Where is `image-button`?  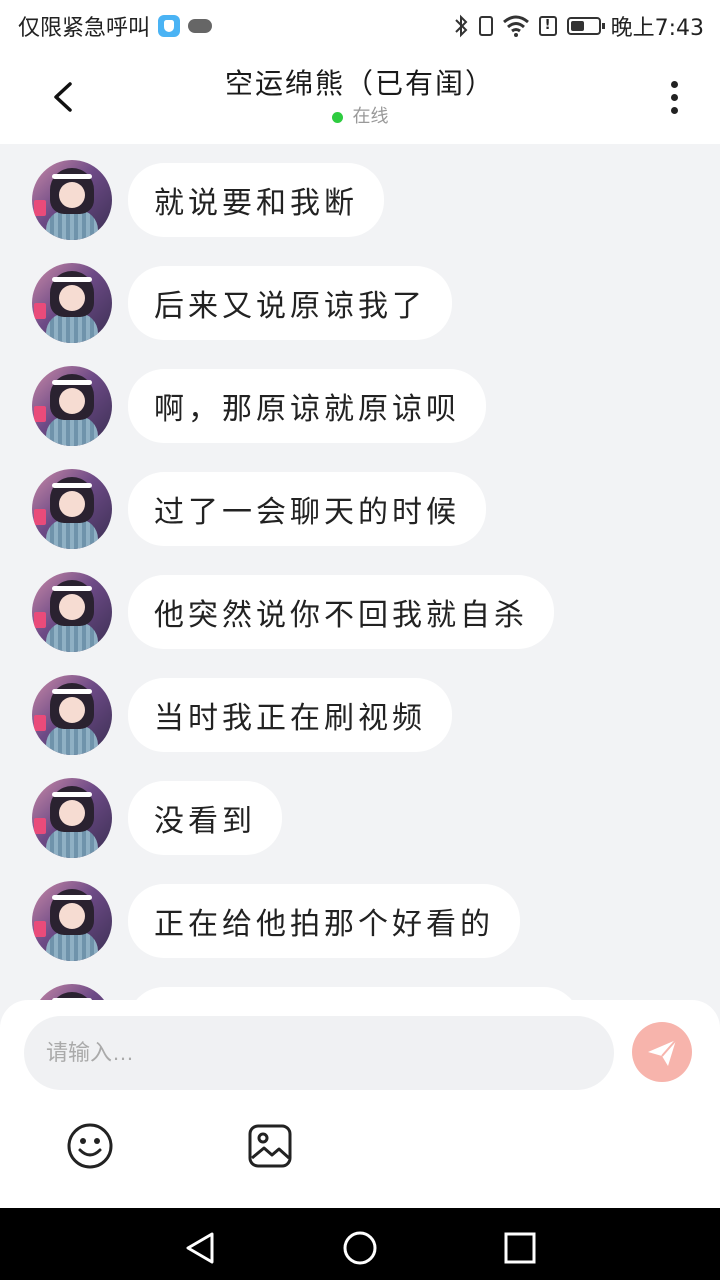 image-button is located at coordinates (270, 1146).